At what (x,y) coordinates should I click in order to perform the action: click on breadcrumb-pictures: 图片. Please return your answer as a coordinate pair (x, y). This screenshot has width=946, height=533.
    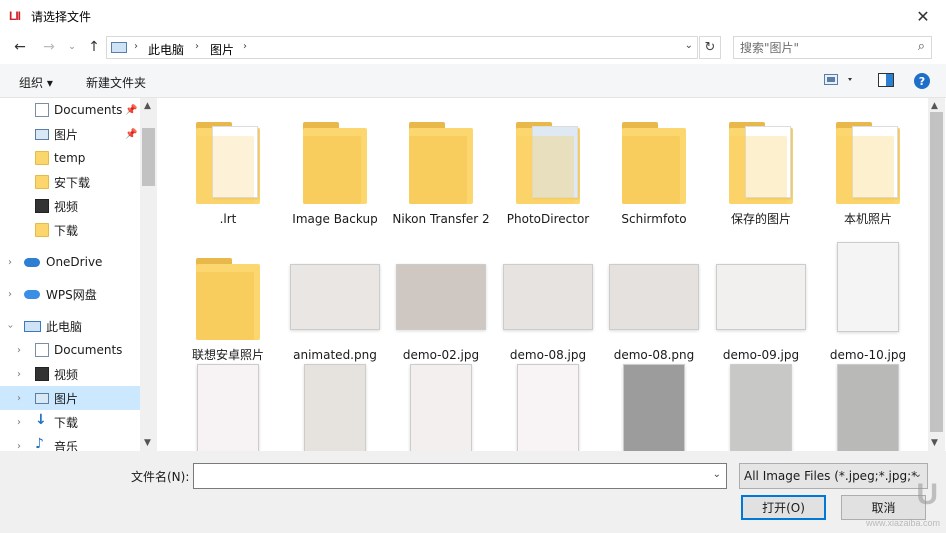
    Looking at the image, I should click on (222, 49).